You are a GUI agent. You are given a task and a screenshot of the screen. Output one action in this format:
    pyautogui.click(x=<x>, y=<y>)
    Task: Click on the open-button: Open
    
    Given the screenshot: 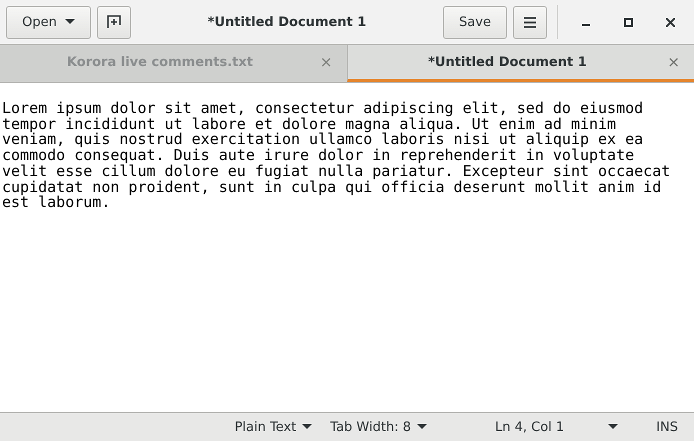 What is the action you would take?
    pyautogui.click(x=48, y=22)
    